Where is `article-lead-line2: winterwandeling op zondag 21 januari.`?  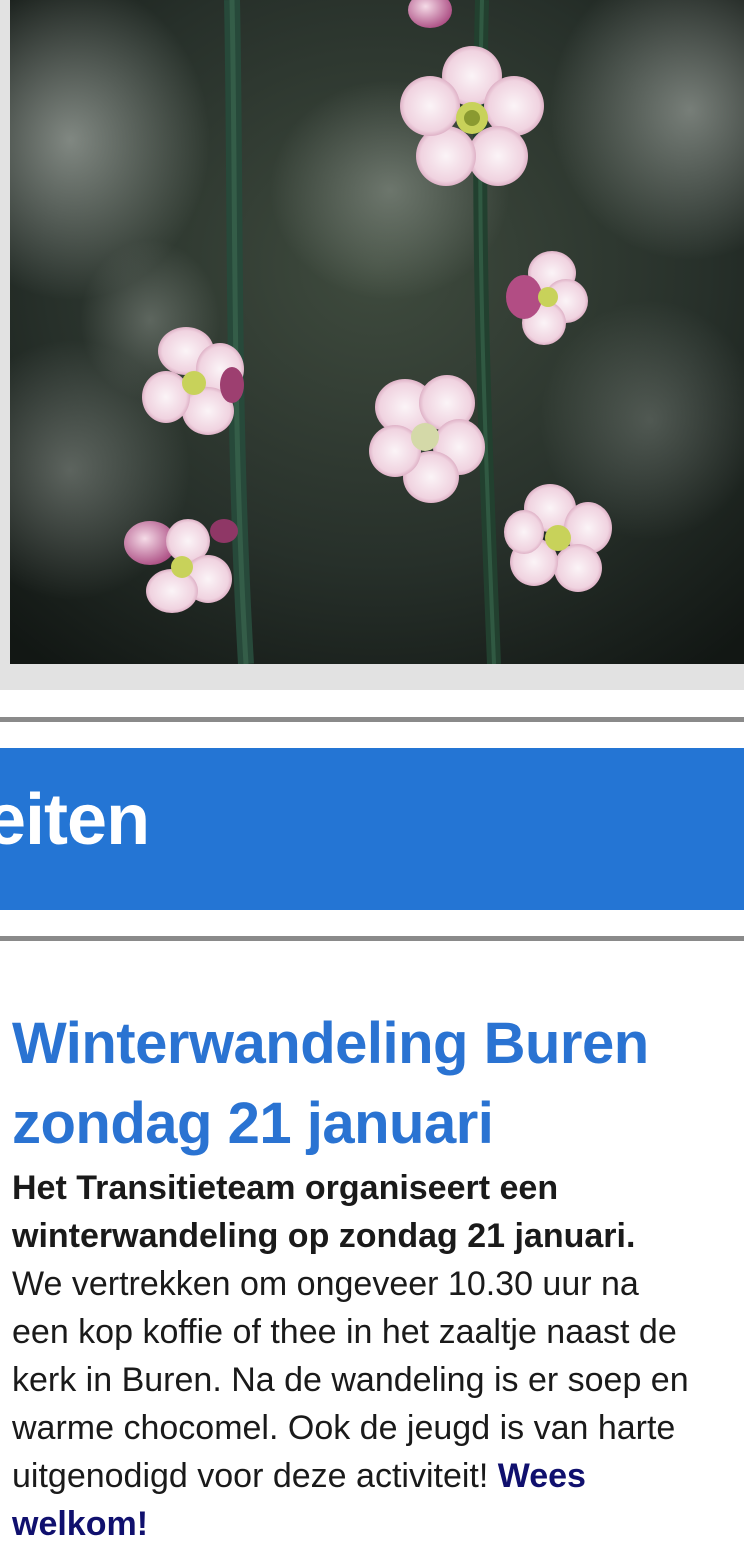 article-lead-line2: winterwandeling op zondag 21 januari. is located at coordinates (324, 1236).